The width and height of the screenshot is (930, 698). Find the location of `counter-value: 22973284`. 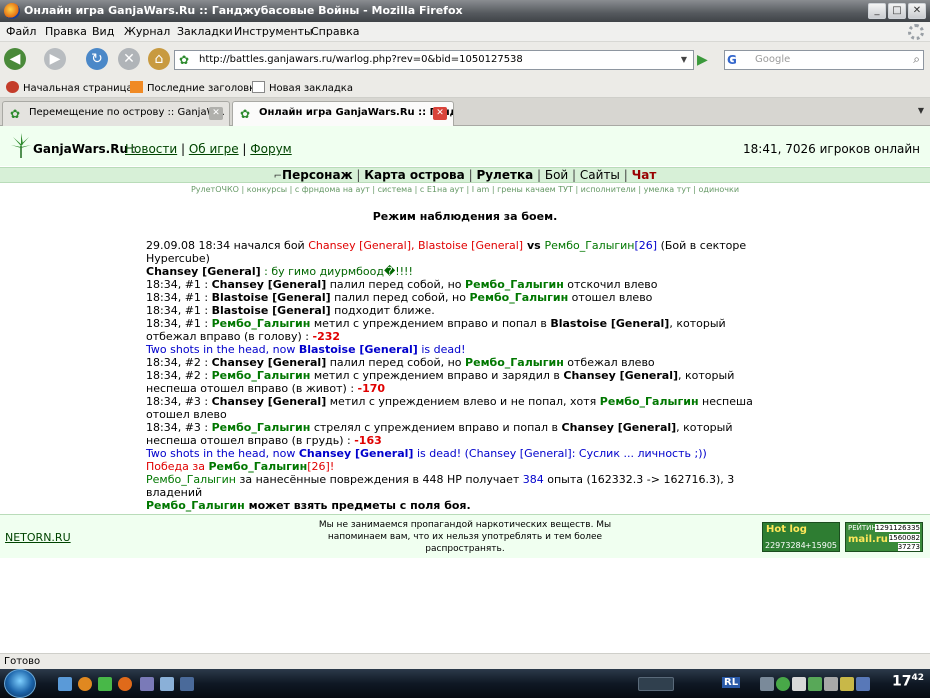

counter-value: 22973284 is located at coordinates (785, 545).